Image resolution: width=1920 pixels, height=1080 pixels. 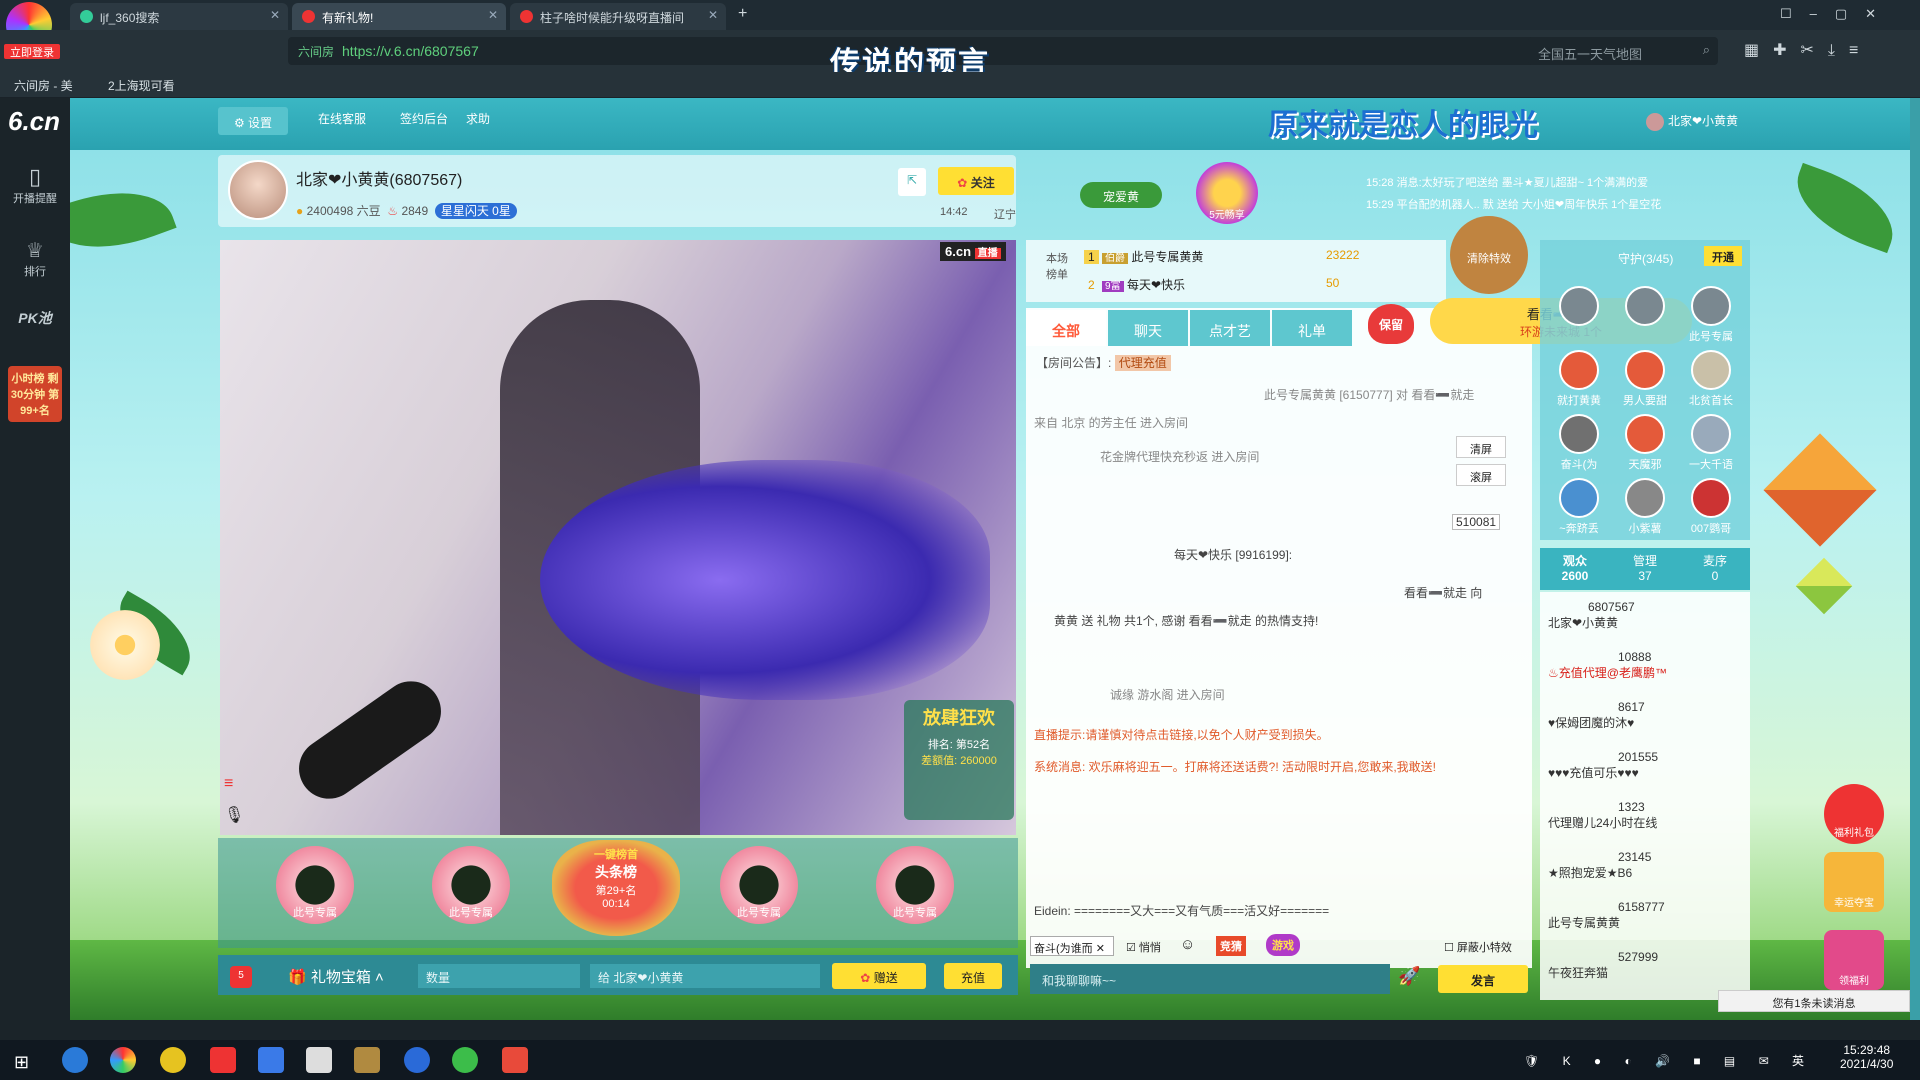 I want to click on lucky-treasure-button: 幸运夺宝, so click(x=1854, y=882).